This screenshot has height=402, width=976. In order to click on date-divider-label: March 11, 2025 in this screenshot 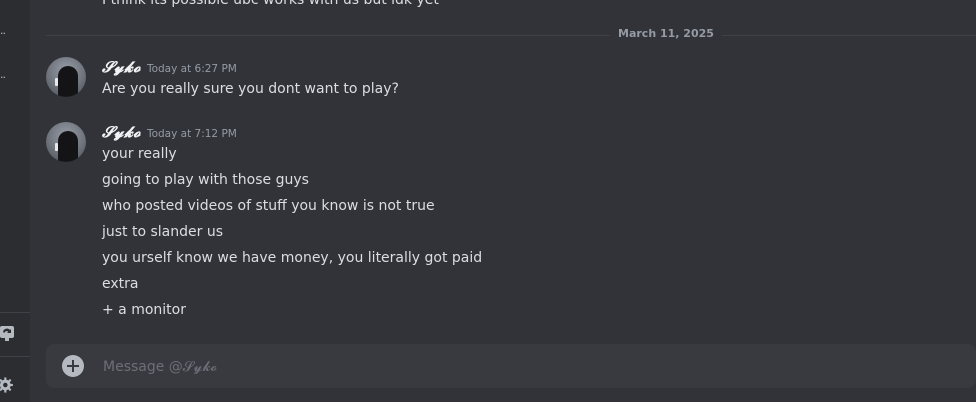, I will do `click(666, 33)`.